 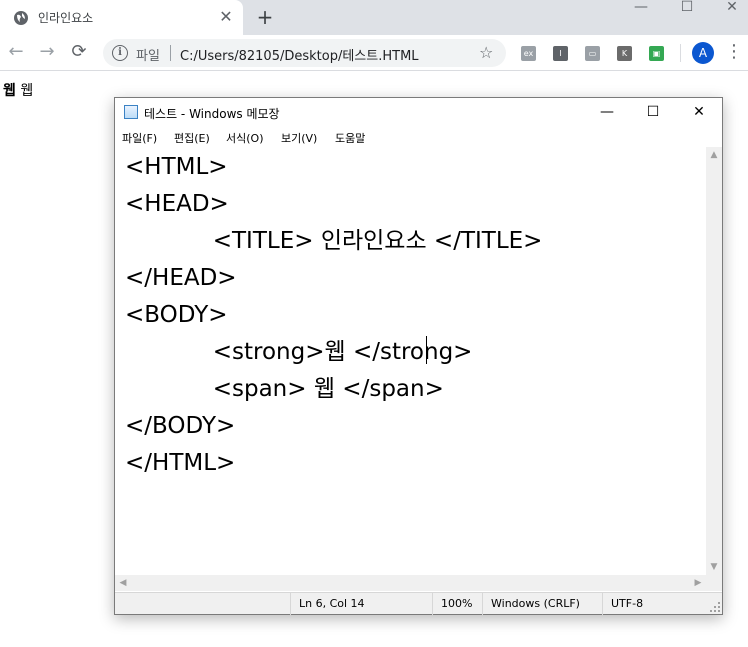 What do you see at coordinates (703, 53) in the screenshot?
I see `profile-avatar: A` at bounding box center [703, 53].